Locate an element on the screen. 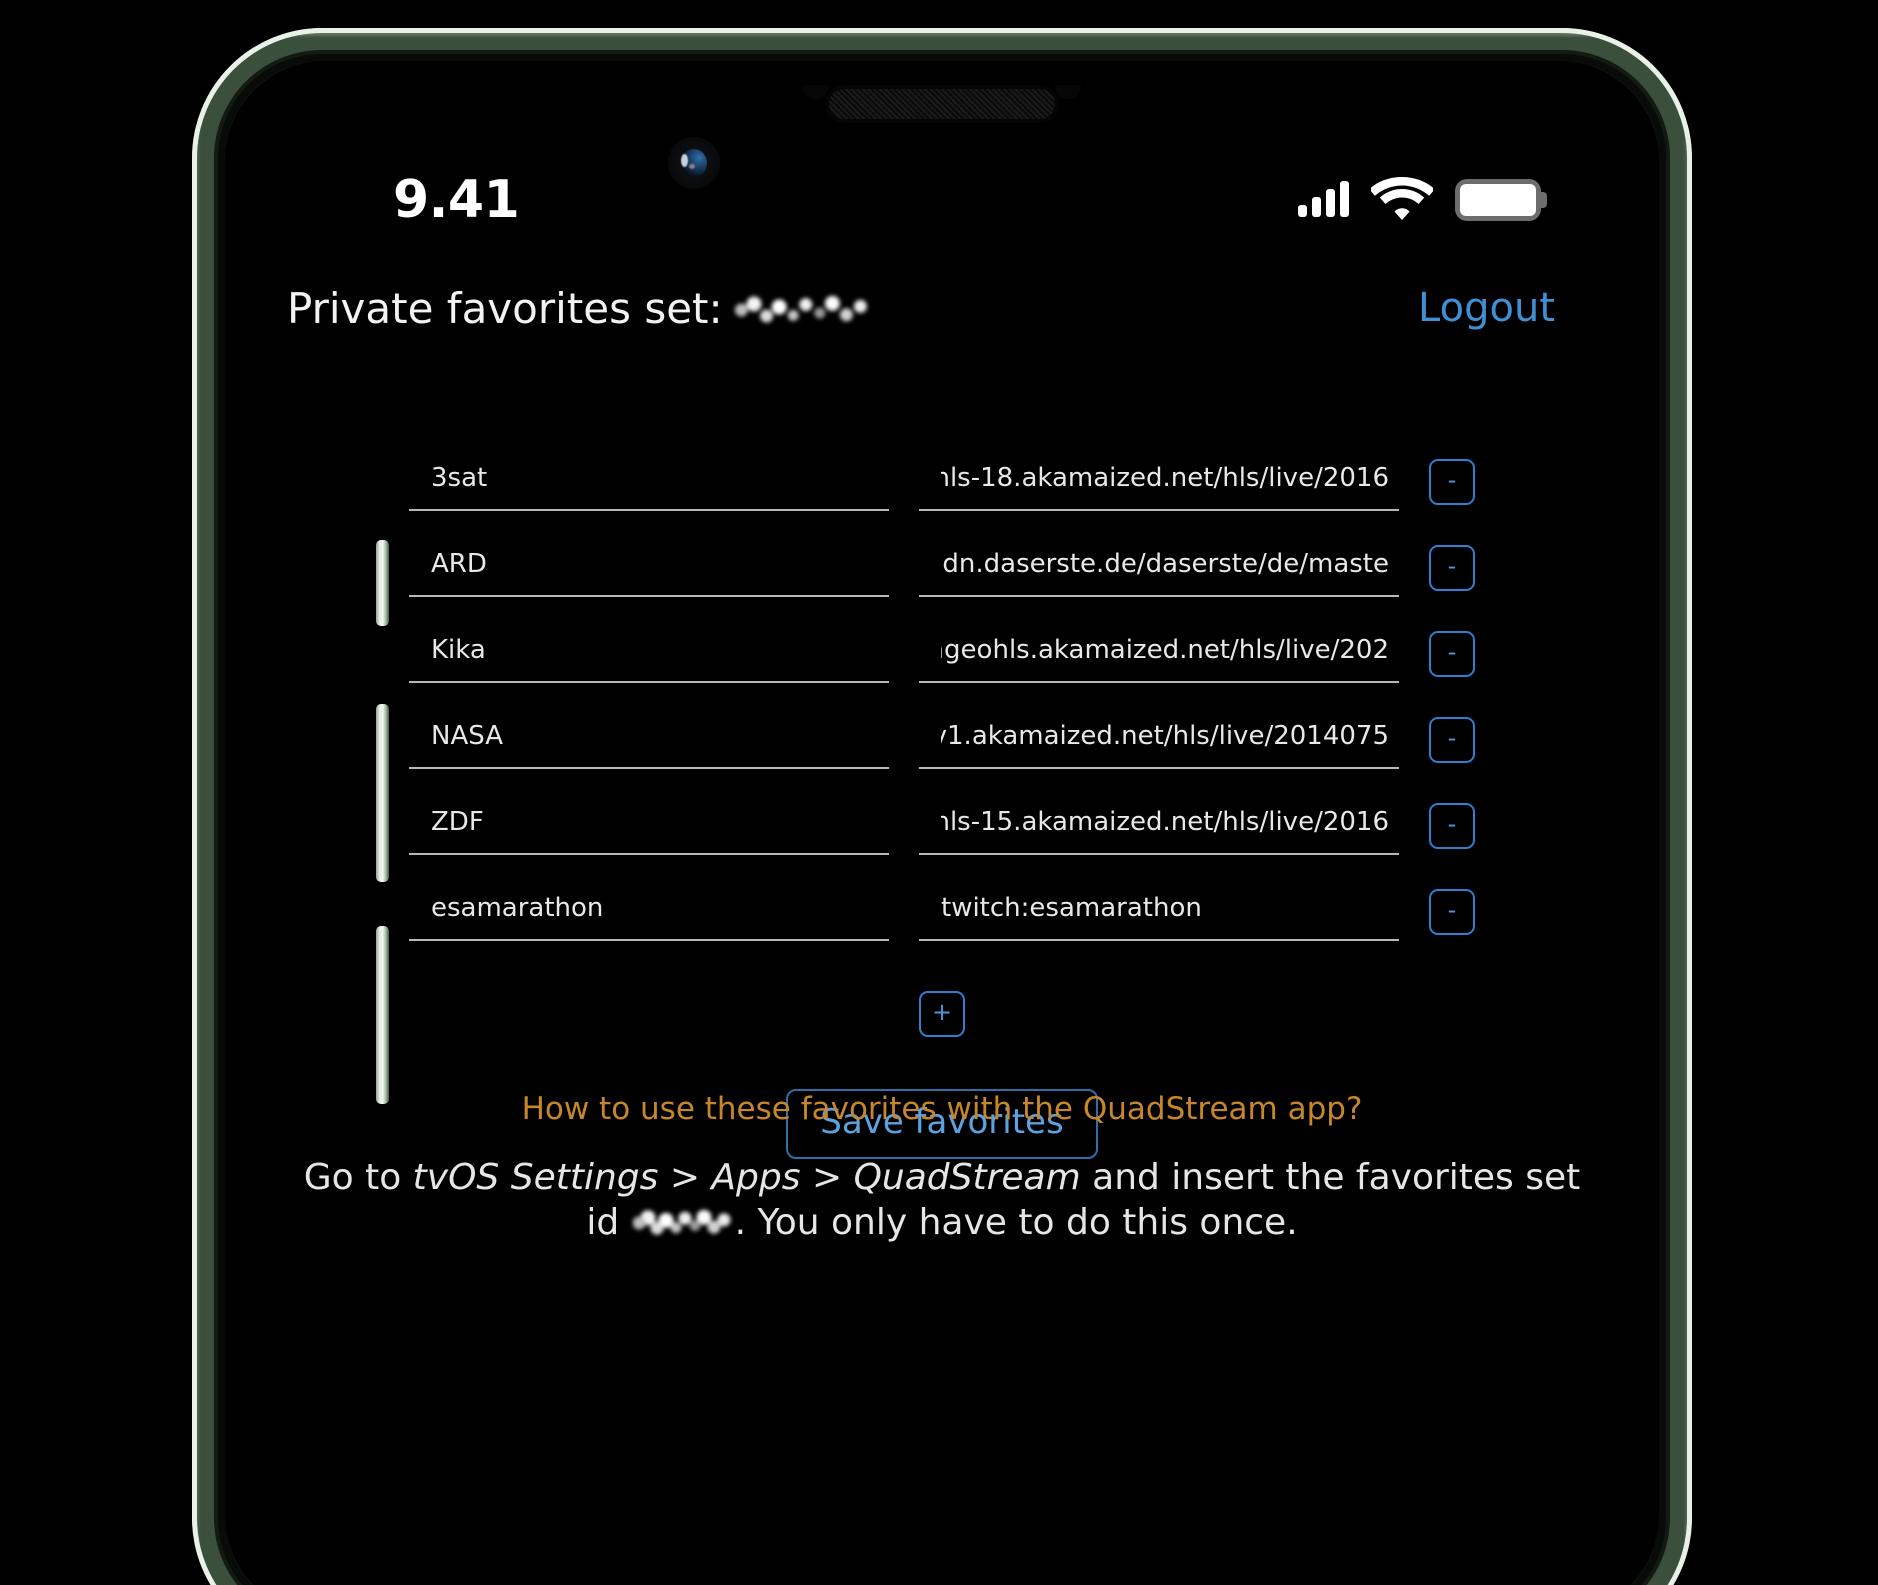 Image resolution: width=1878 pixels, height=1585 pixels. action-button is located at coordinates (382, 583).